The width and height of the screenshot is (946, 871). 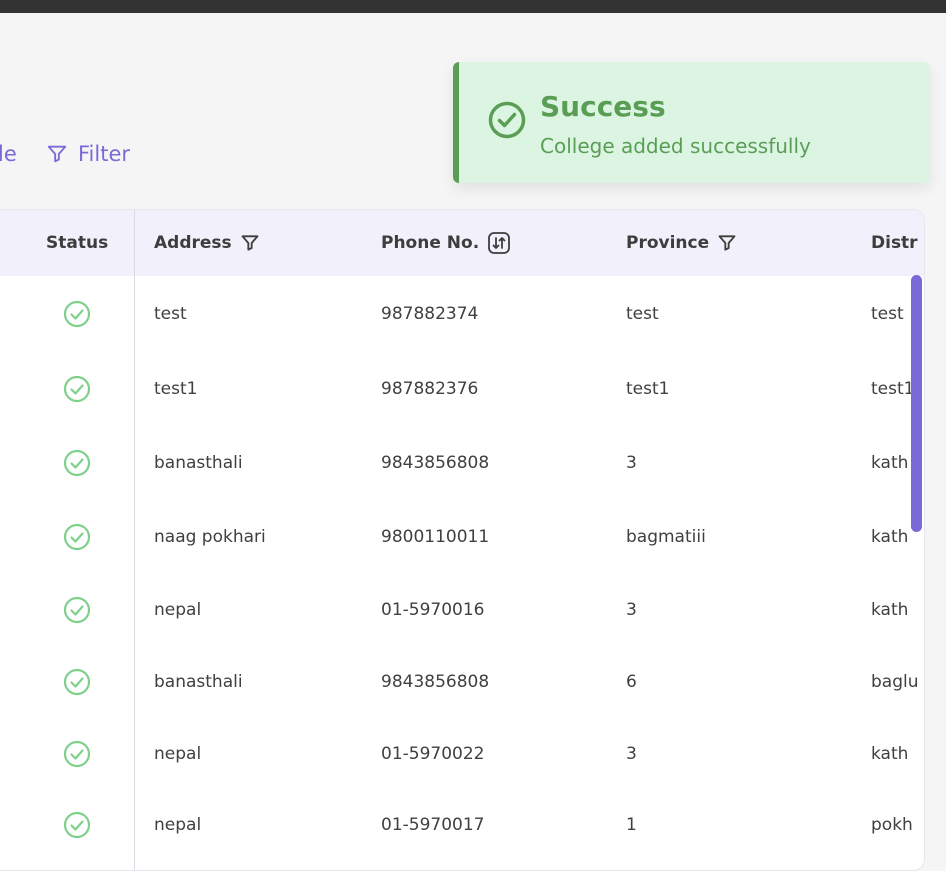 I want to click on province-cell: test, so click(x=642, y=314).